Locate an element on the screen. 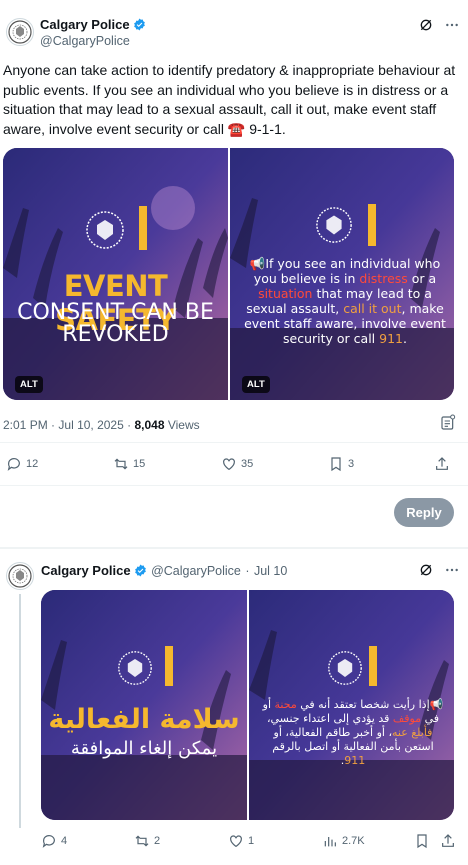 The width and height of the screenshot is (468, 865). tweet-meta: 2:01 PM · Jul 10, 2025 · 8,048 Views is located at coordinates (101, 425).